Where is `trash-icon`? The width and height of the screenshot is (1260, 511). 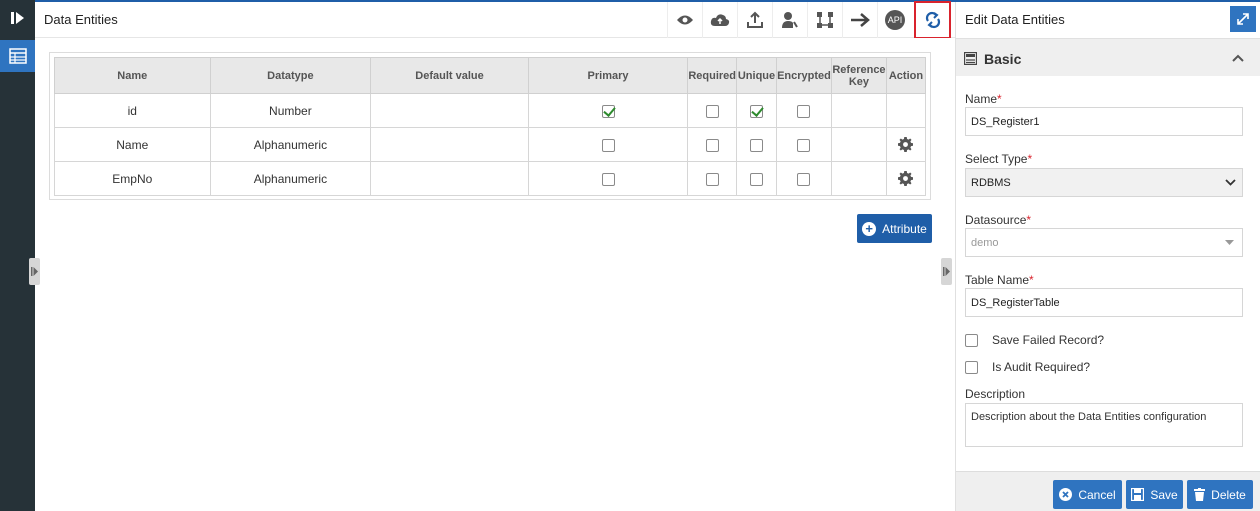 trash-icon is located at coordinates (1200, 494).